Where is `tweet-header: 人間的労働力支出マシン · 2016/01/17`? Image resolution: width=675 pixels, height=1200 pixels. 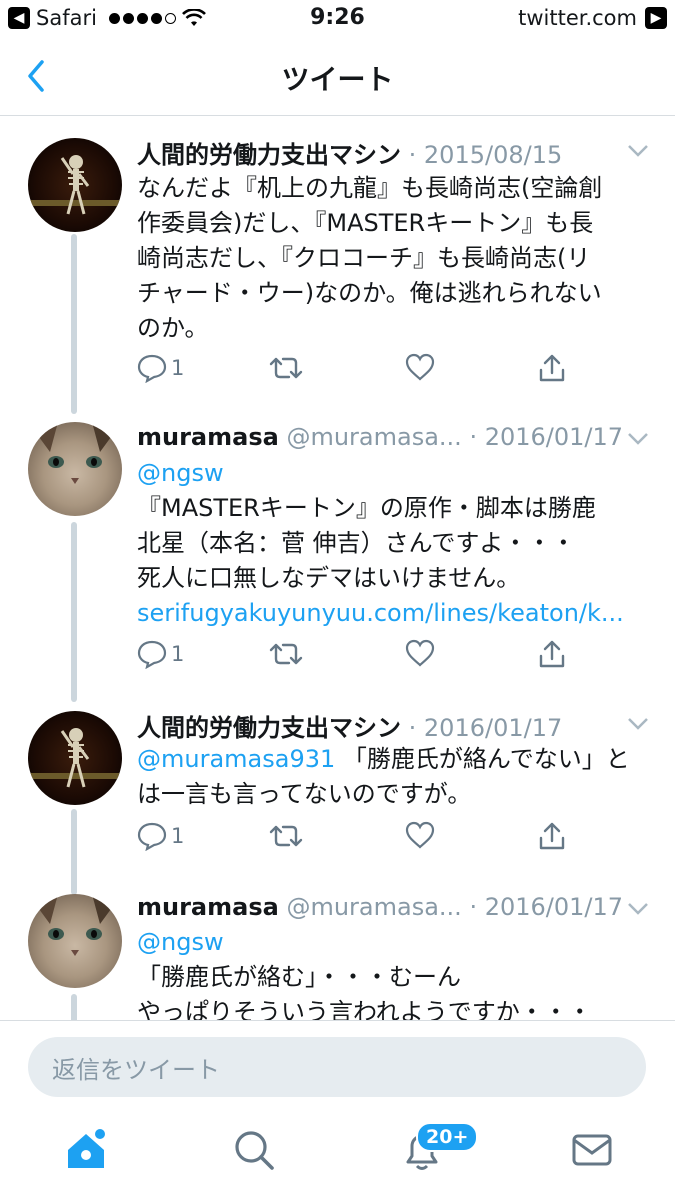 tweet-header: 人間的労働力支出マシン · 2016/01/17 is located at coordinates (386, 725).